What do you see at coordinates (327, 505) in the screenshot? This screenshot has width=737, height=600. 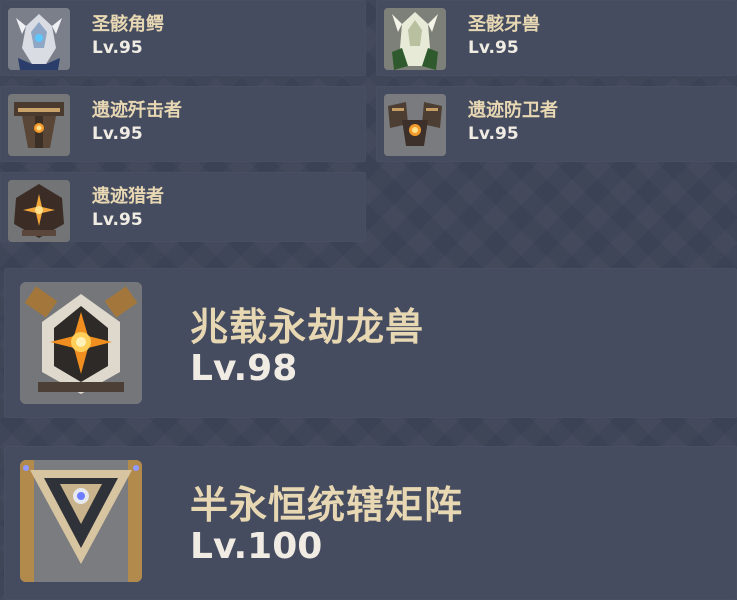 I see `boss-name: 半永恒统辖矩阵` at bounding box center [327, 505].